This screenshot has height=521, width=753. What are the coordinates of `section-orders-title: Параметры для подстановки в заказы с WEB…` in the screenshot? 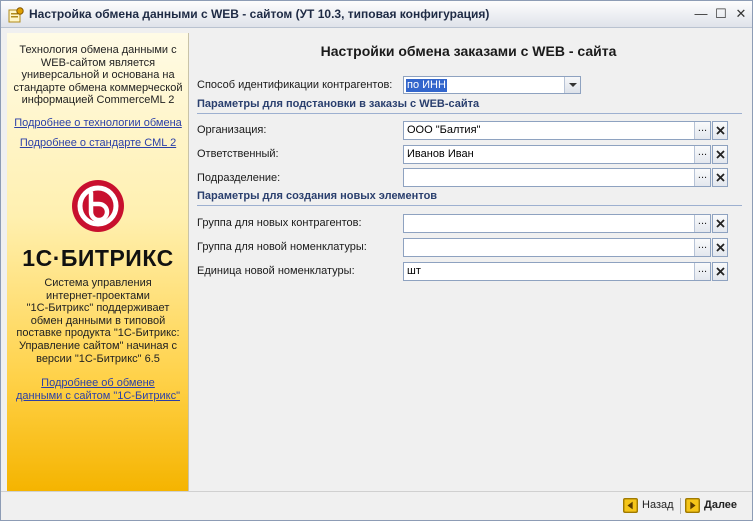 It's located at (338, 104).